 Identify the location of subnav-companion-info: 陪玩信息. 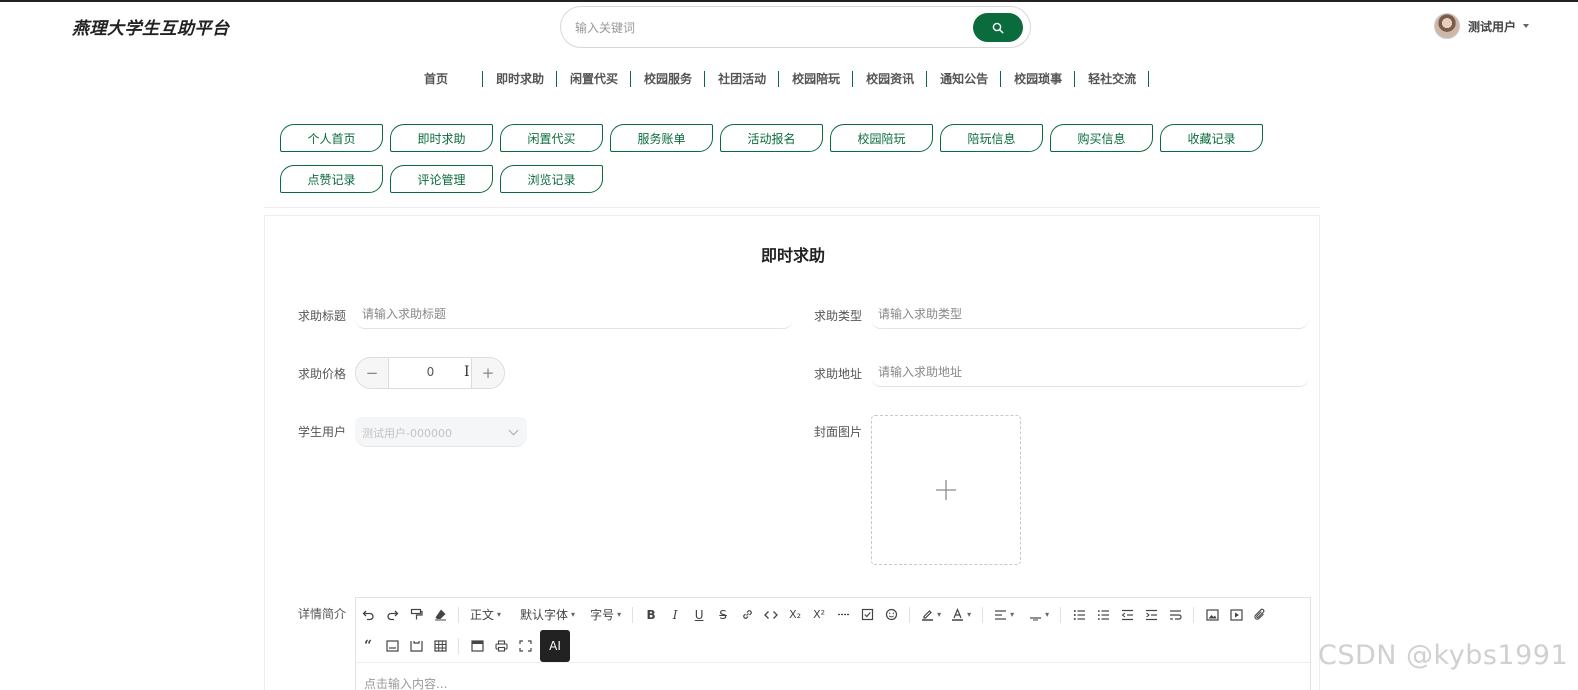
(991, 138).